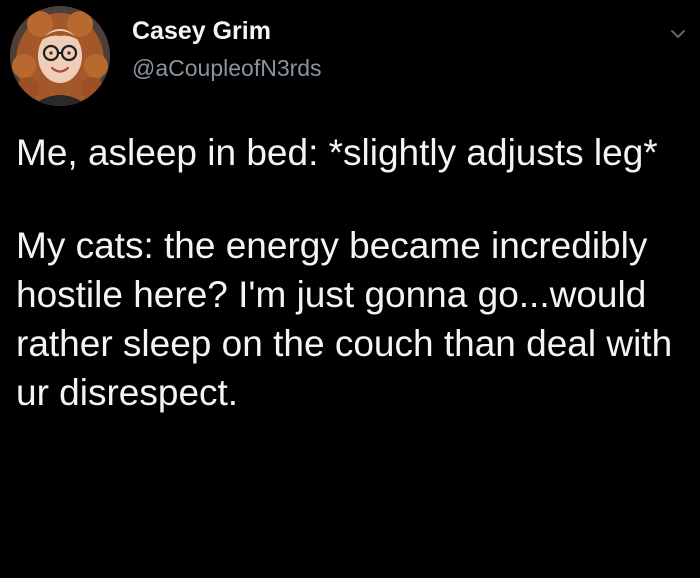  What do you see at coordinates (227, 68) in the screenshot?
I see `user-handle: @aCoupleofN3rds` at bounding box center [227, 68].